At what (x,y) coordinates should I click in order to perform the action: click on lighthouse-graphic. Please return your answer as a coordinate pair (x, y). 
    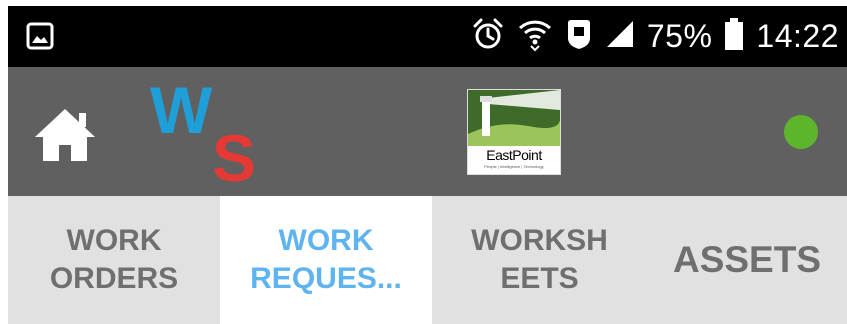
    Looking at the image, I should click on (514, 118).